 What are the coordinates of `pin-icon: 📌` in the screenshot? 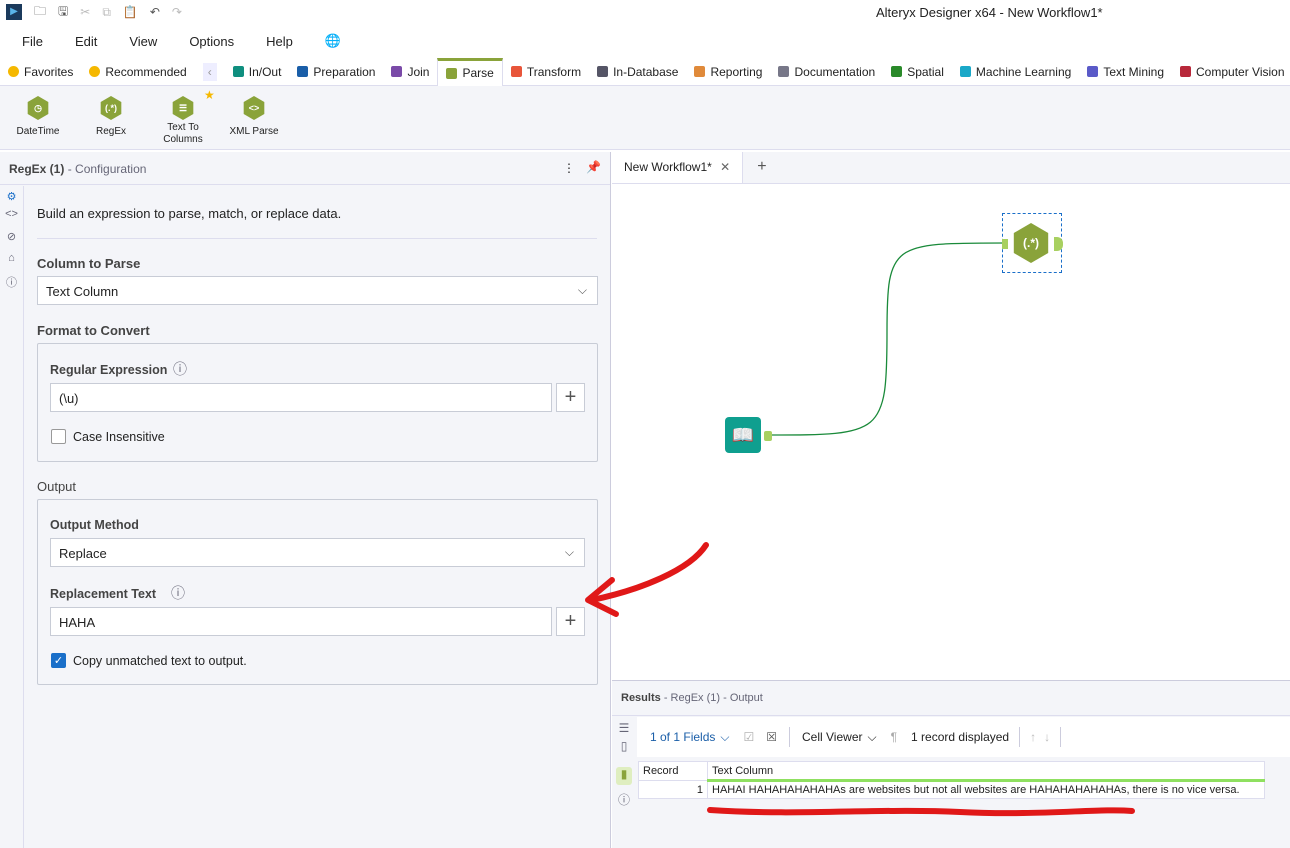 It's located at (593, 167).